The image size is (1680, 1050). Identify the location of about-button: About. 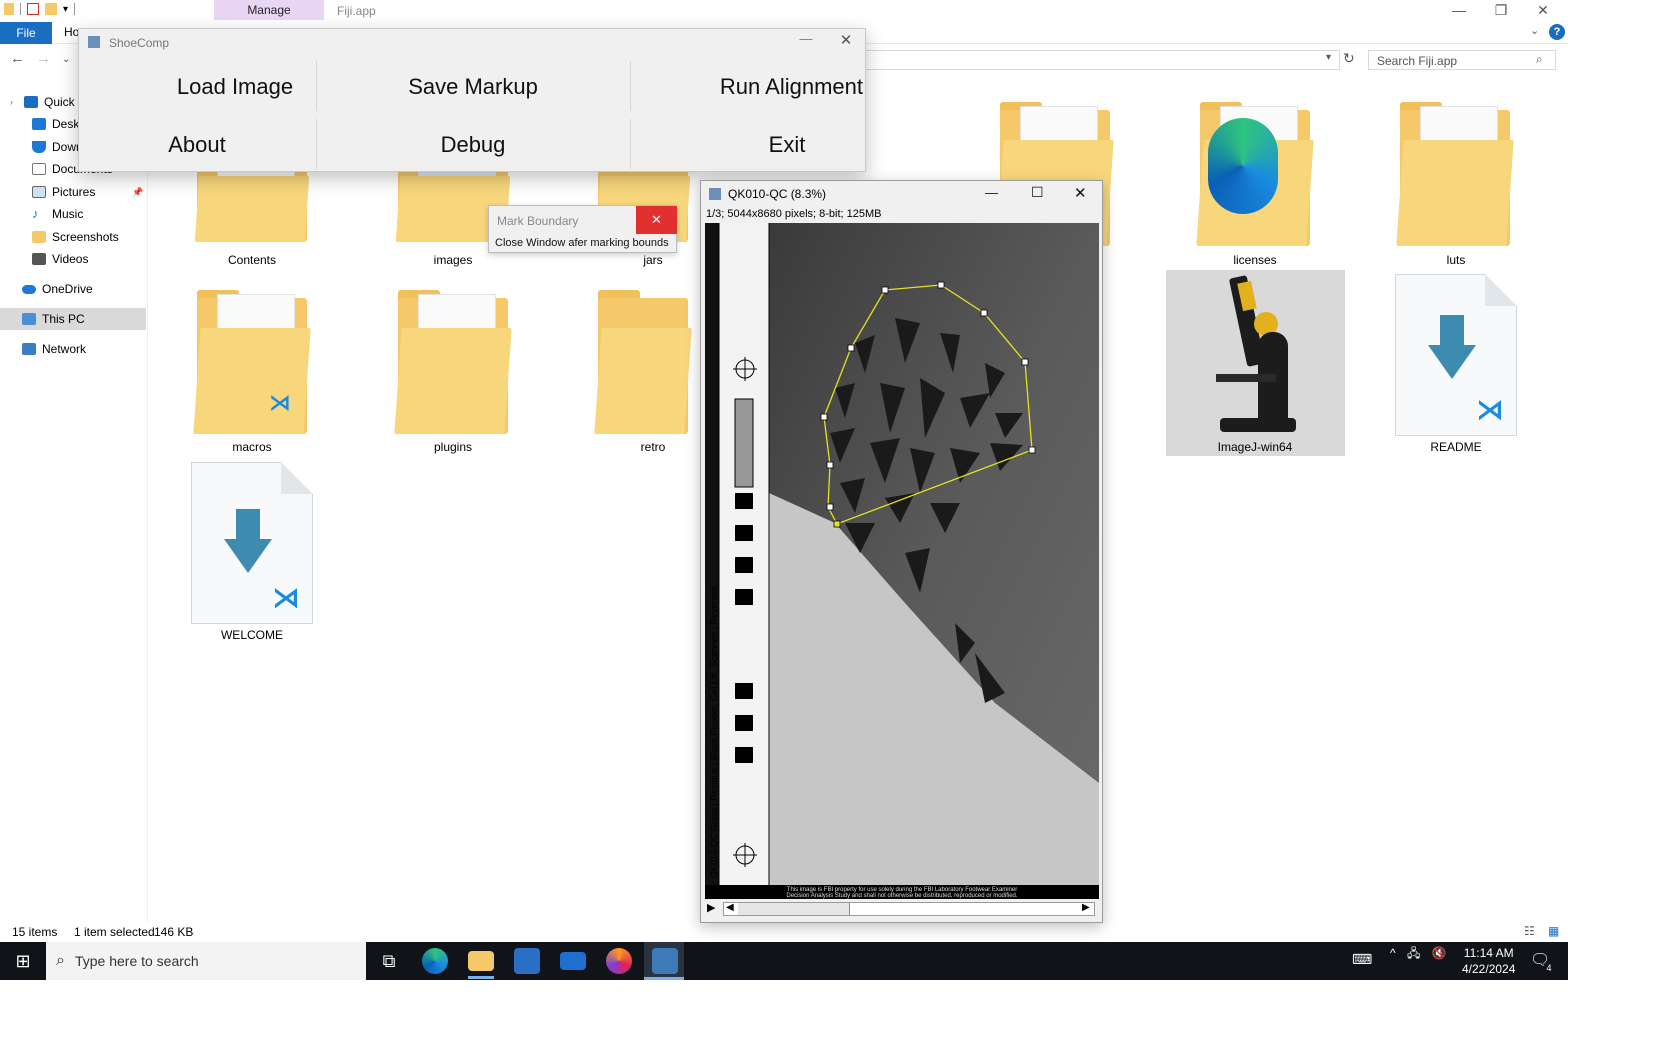
(197, 145).